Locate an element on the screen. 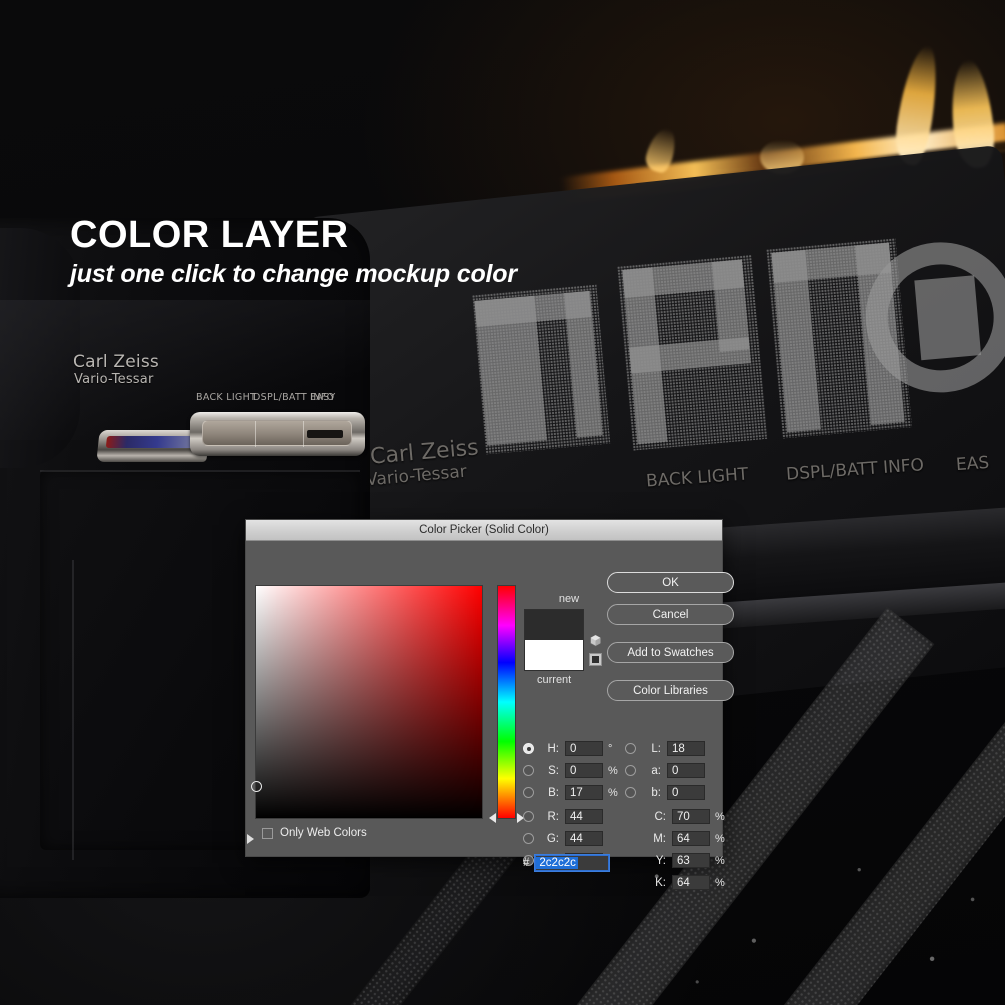 The width and height of the screenshot is (1005, 1005). field-row-m: M: 64 % is located at coordinates (675, 838).